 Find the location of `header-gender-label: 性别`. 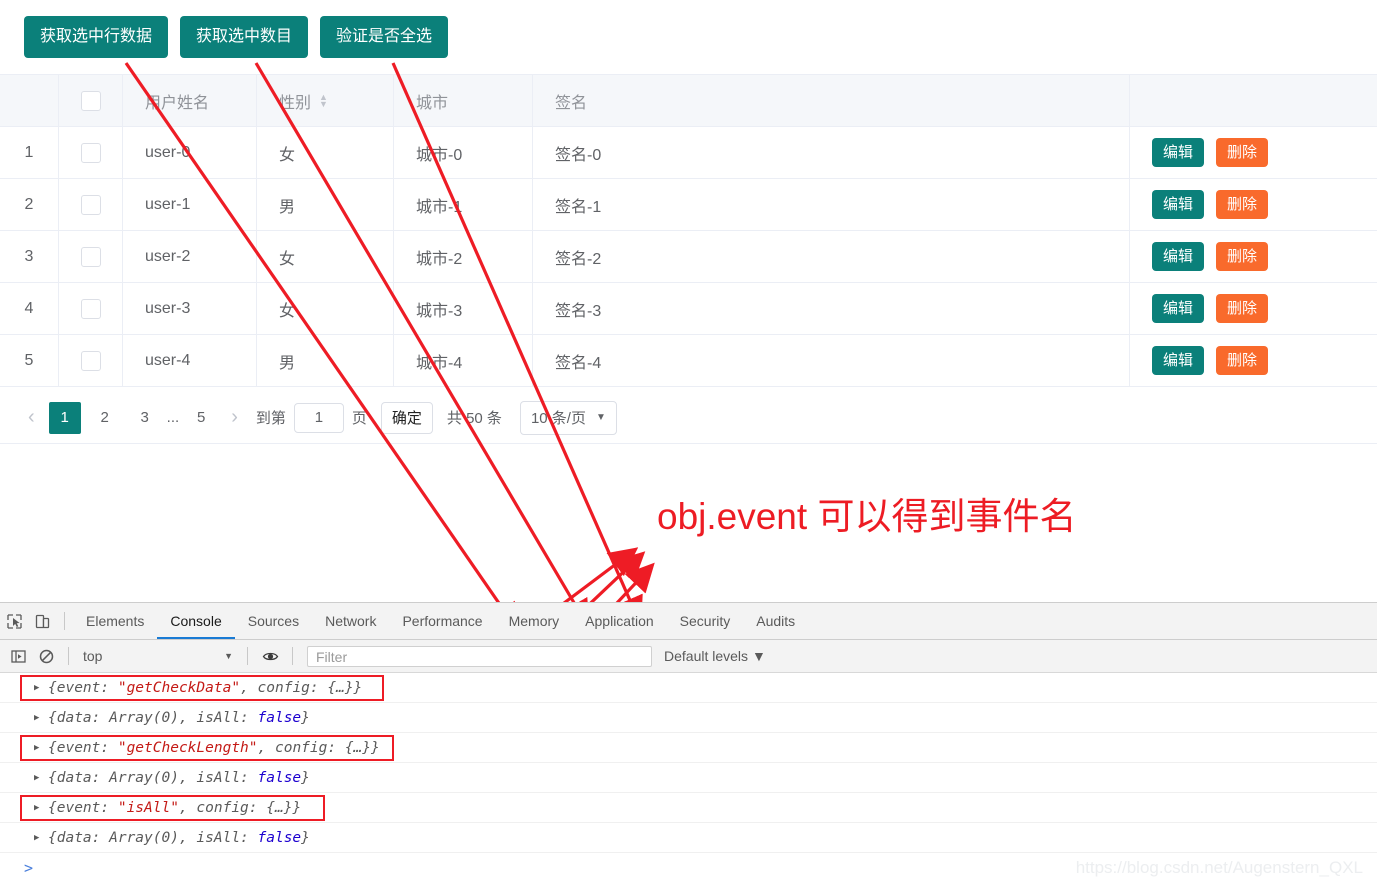

header-gender-label: 性别 is located at coordinates (295, 103).